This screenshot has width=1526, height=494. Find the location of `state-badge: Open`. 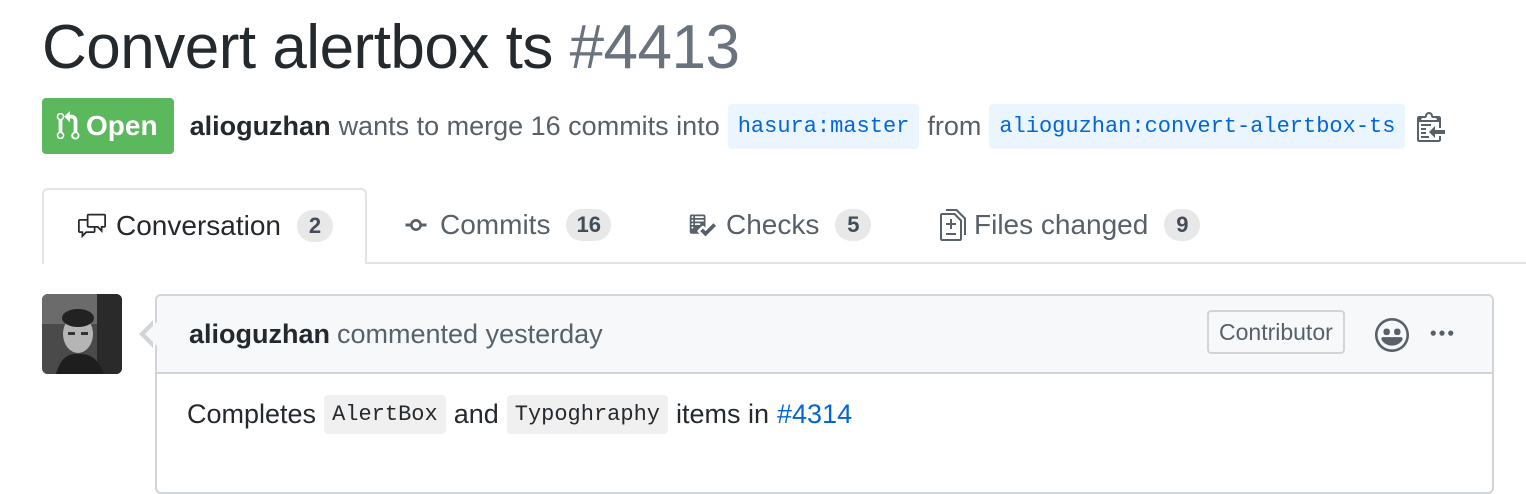

state-badge: Open is located at coordinates (108, 126).